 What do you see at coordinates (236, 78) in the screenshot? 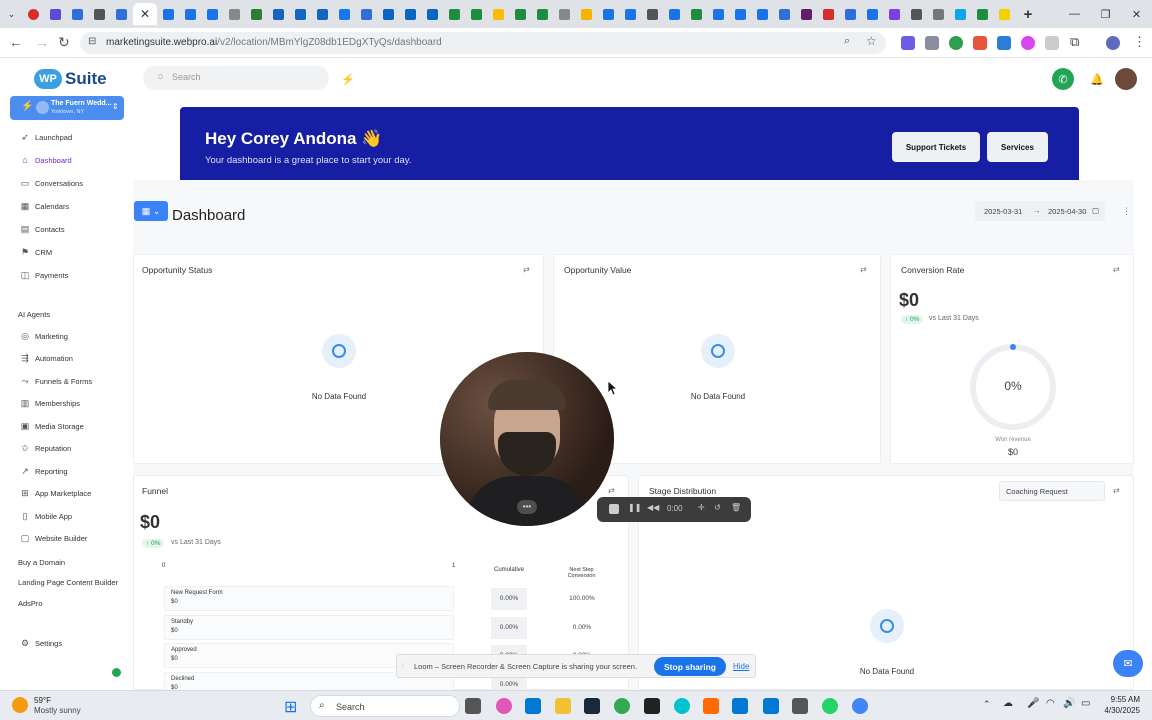
I see `search-input: ○ Search` at bounding box center [236, 78].